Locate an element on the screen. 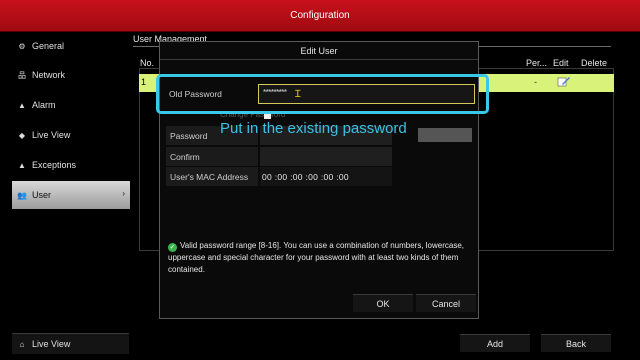  row-number: 1 is located at coordinates (144, 82).